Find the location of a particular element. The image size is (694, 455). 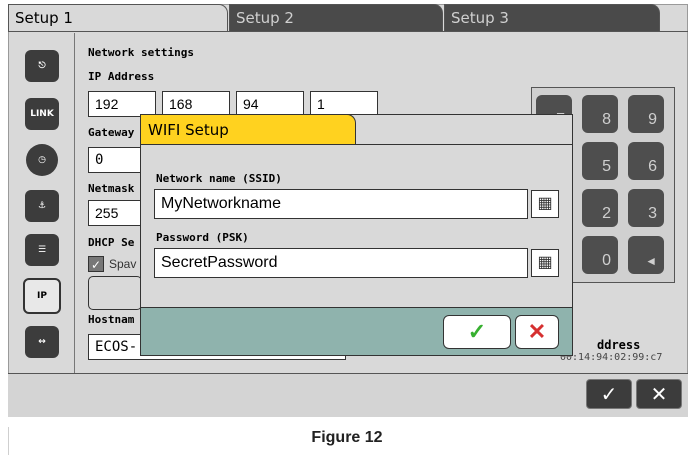

train-exchange-icon: ↔ is located at coordinates (42, 342).